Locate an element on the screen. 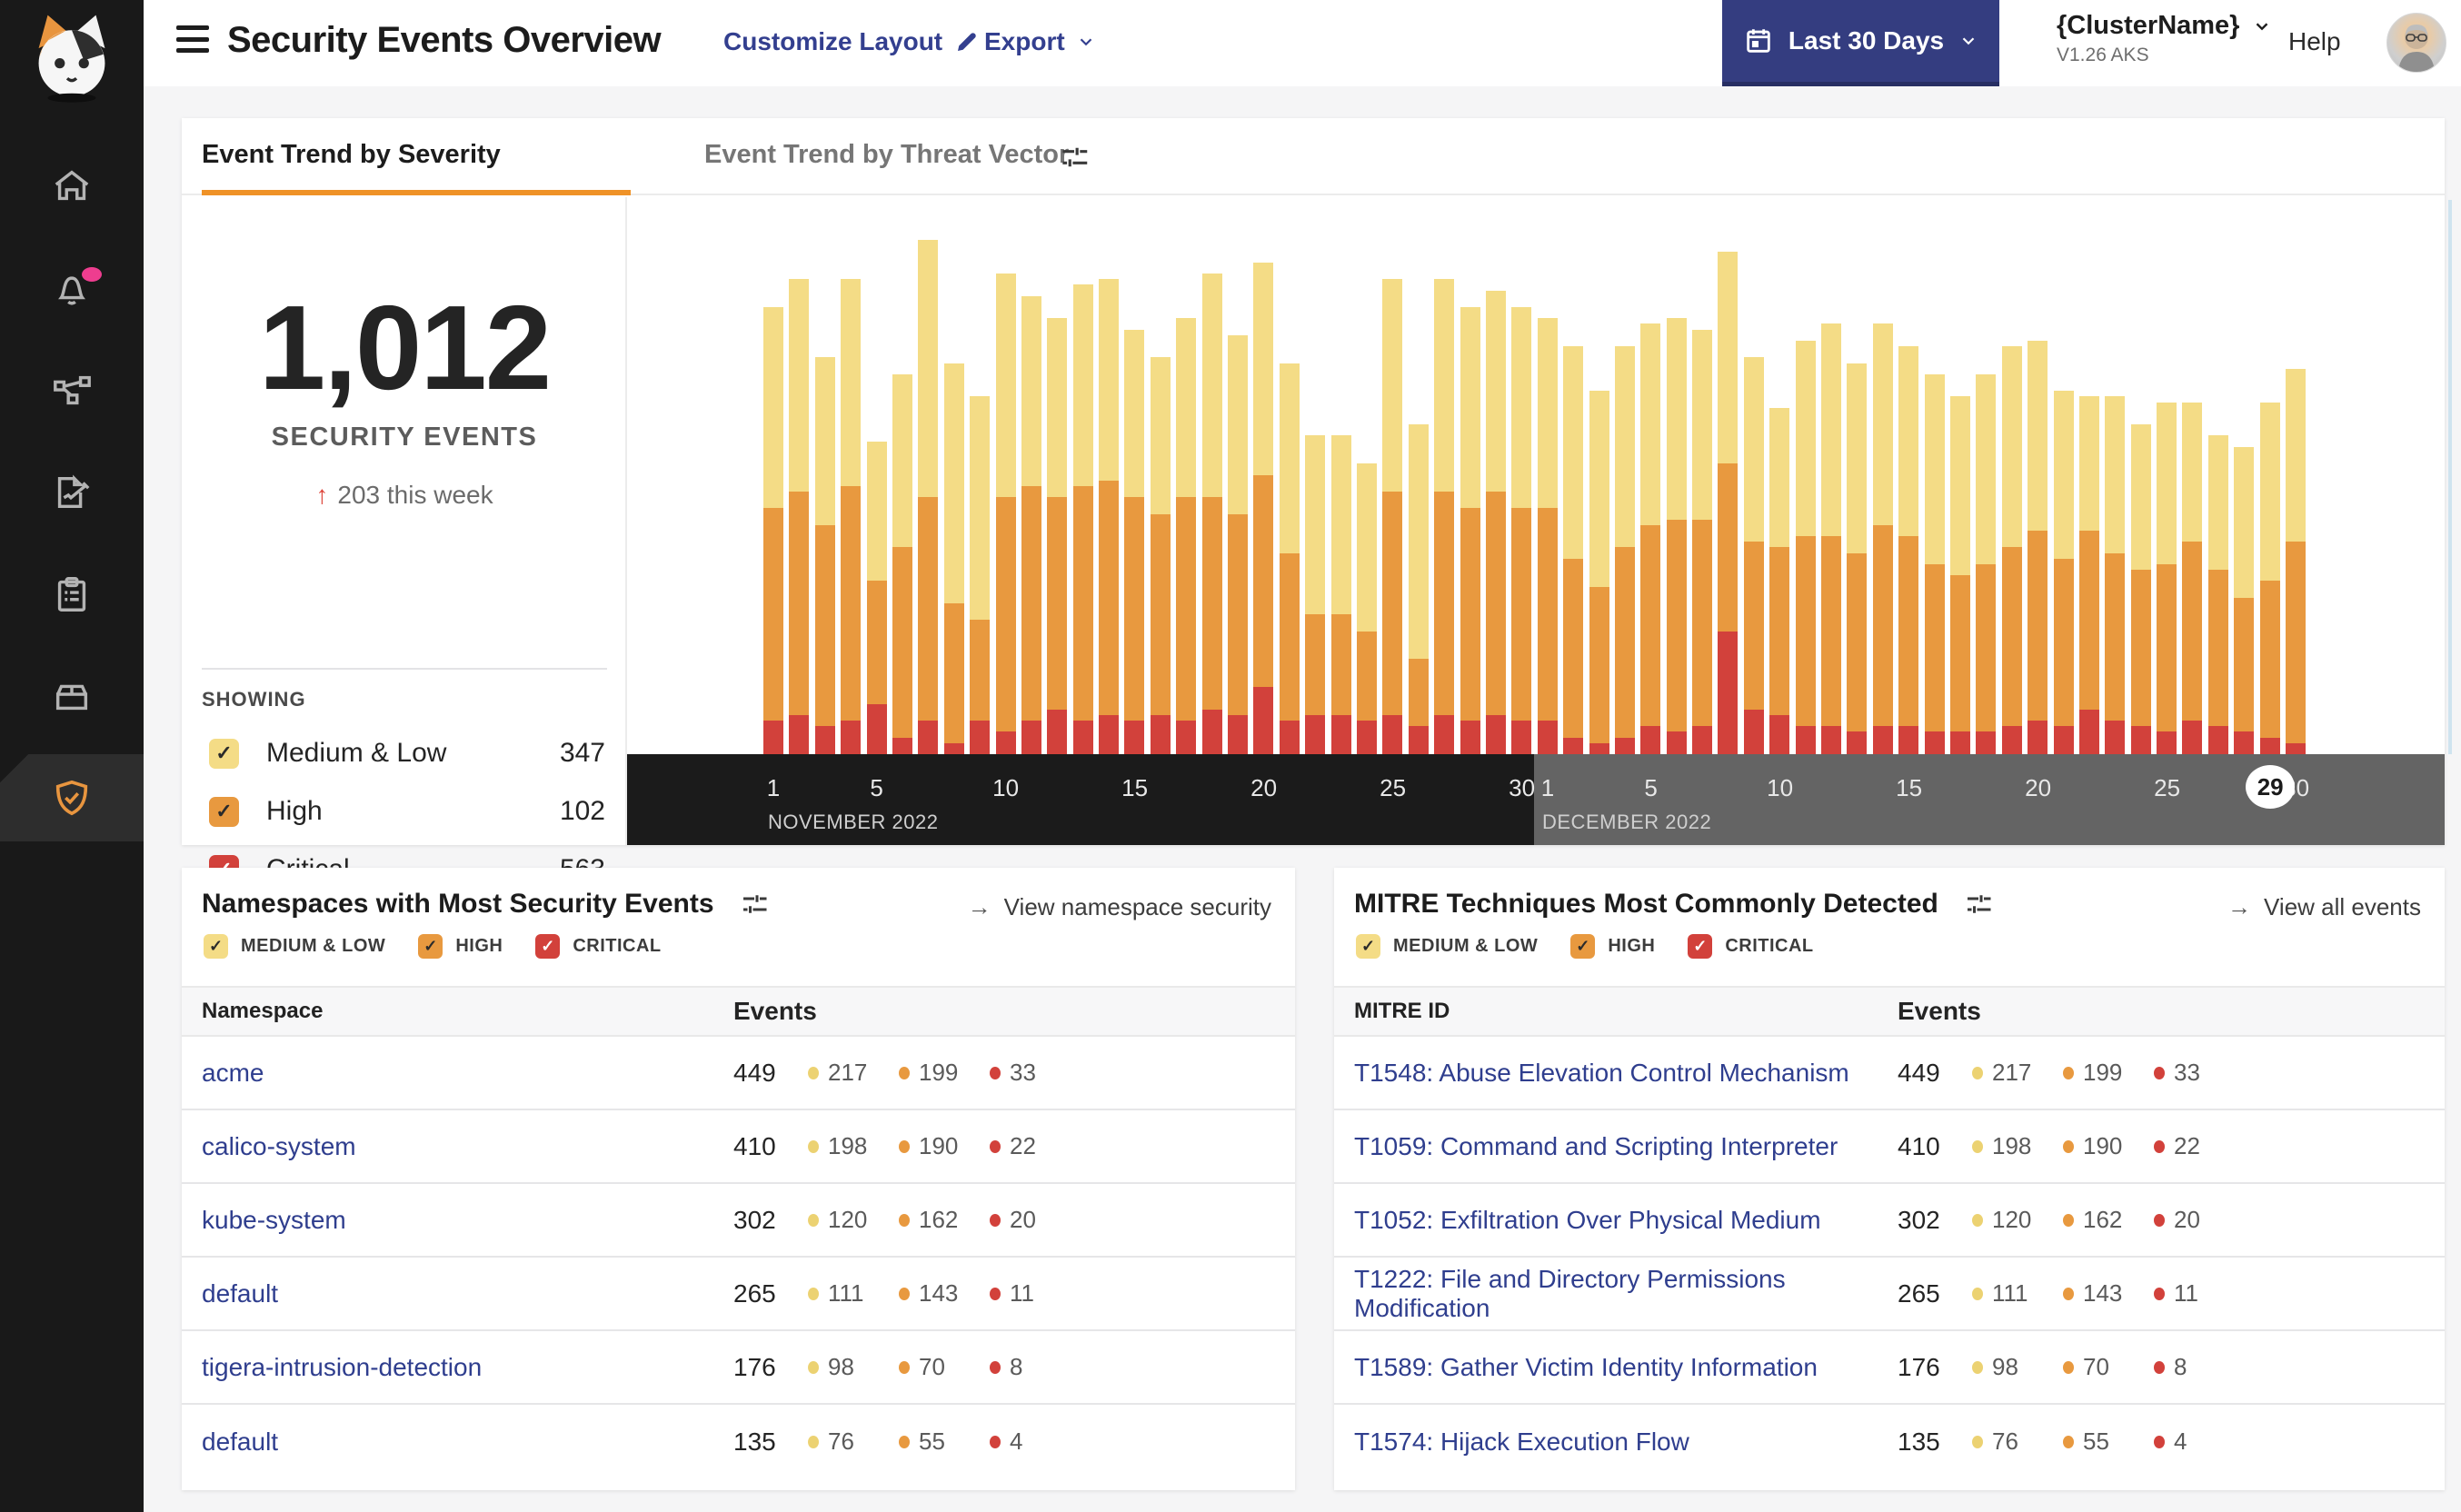  row-name-link: acme is located at coordinates (233, 1073).